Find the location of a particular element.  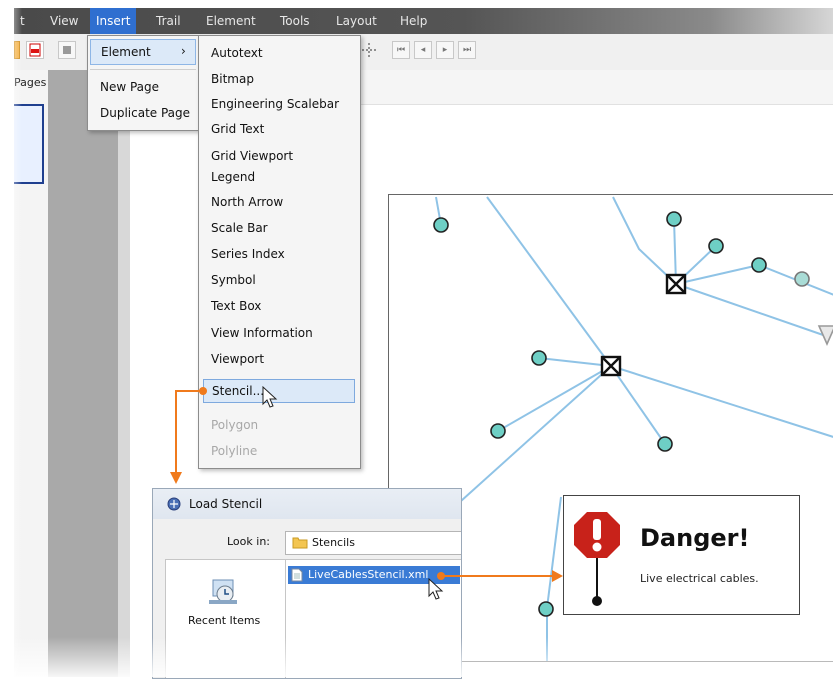

danger-sign-icon is located at coordinates (597, 559).